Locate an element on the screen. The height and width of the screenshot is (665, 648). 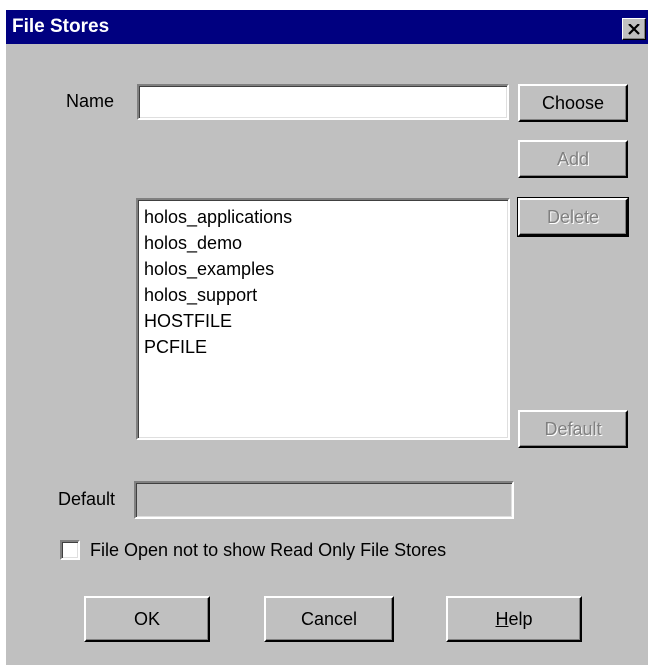
name-label: Name is located at coordinates (90, 101).